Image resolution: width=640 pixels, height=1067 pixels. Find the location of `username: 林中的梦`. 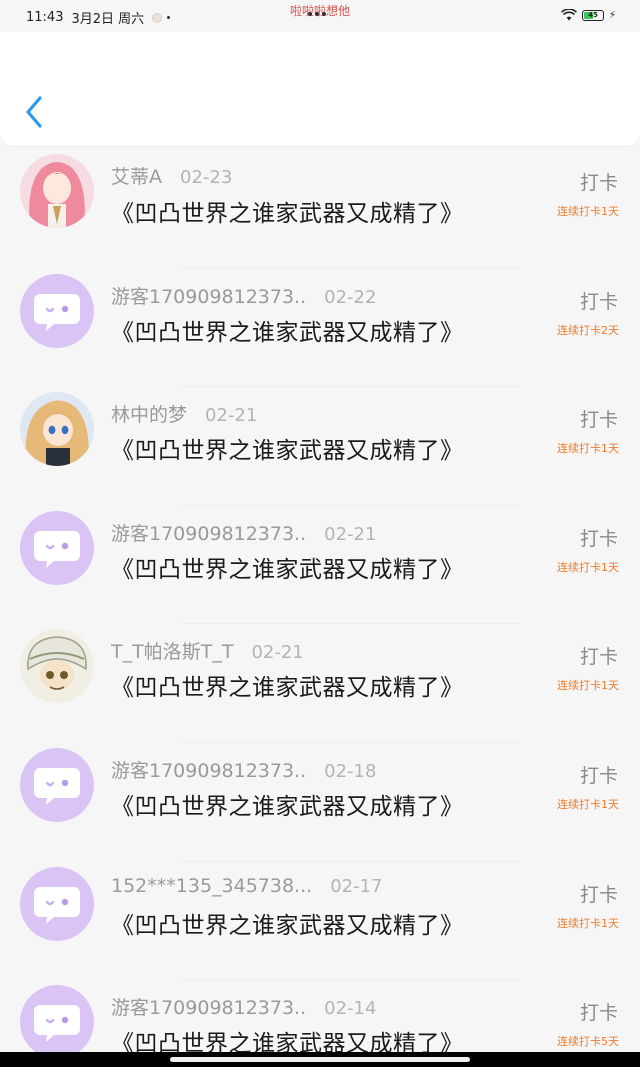

username: 林中的梦 is located at coordinates (149, 413).